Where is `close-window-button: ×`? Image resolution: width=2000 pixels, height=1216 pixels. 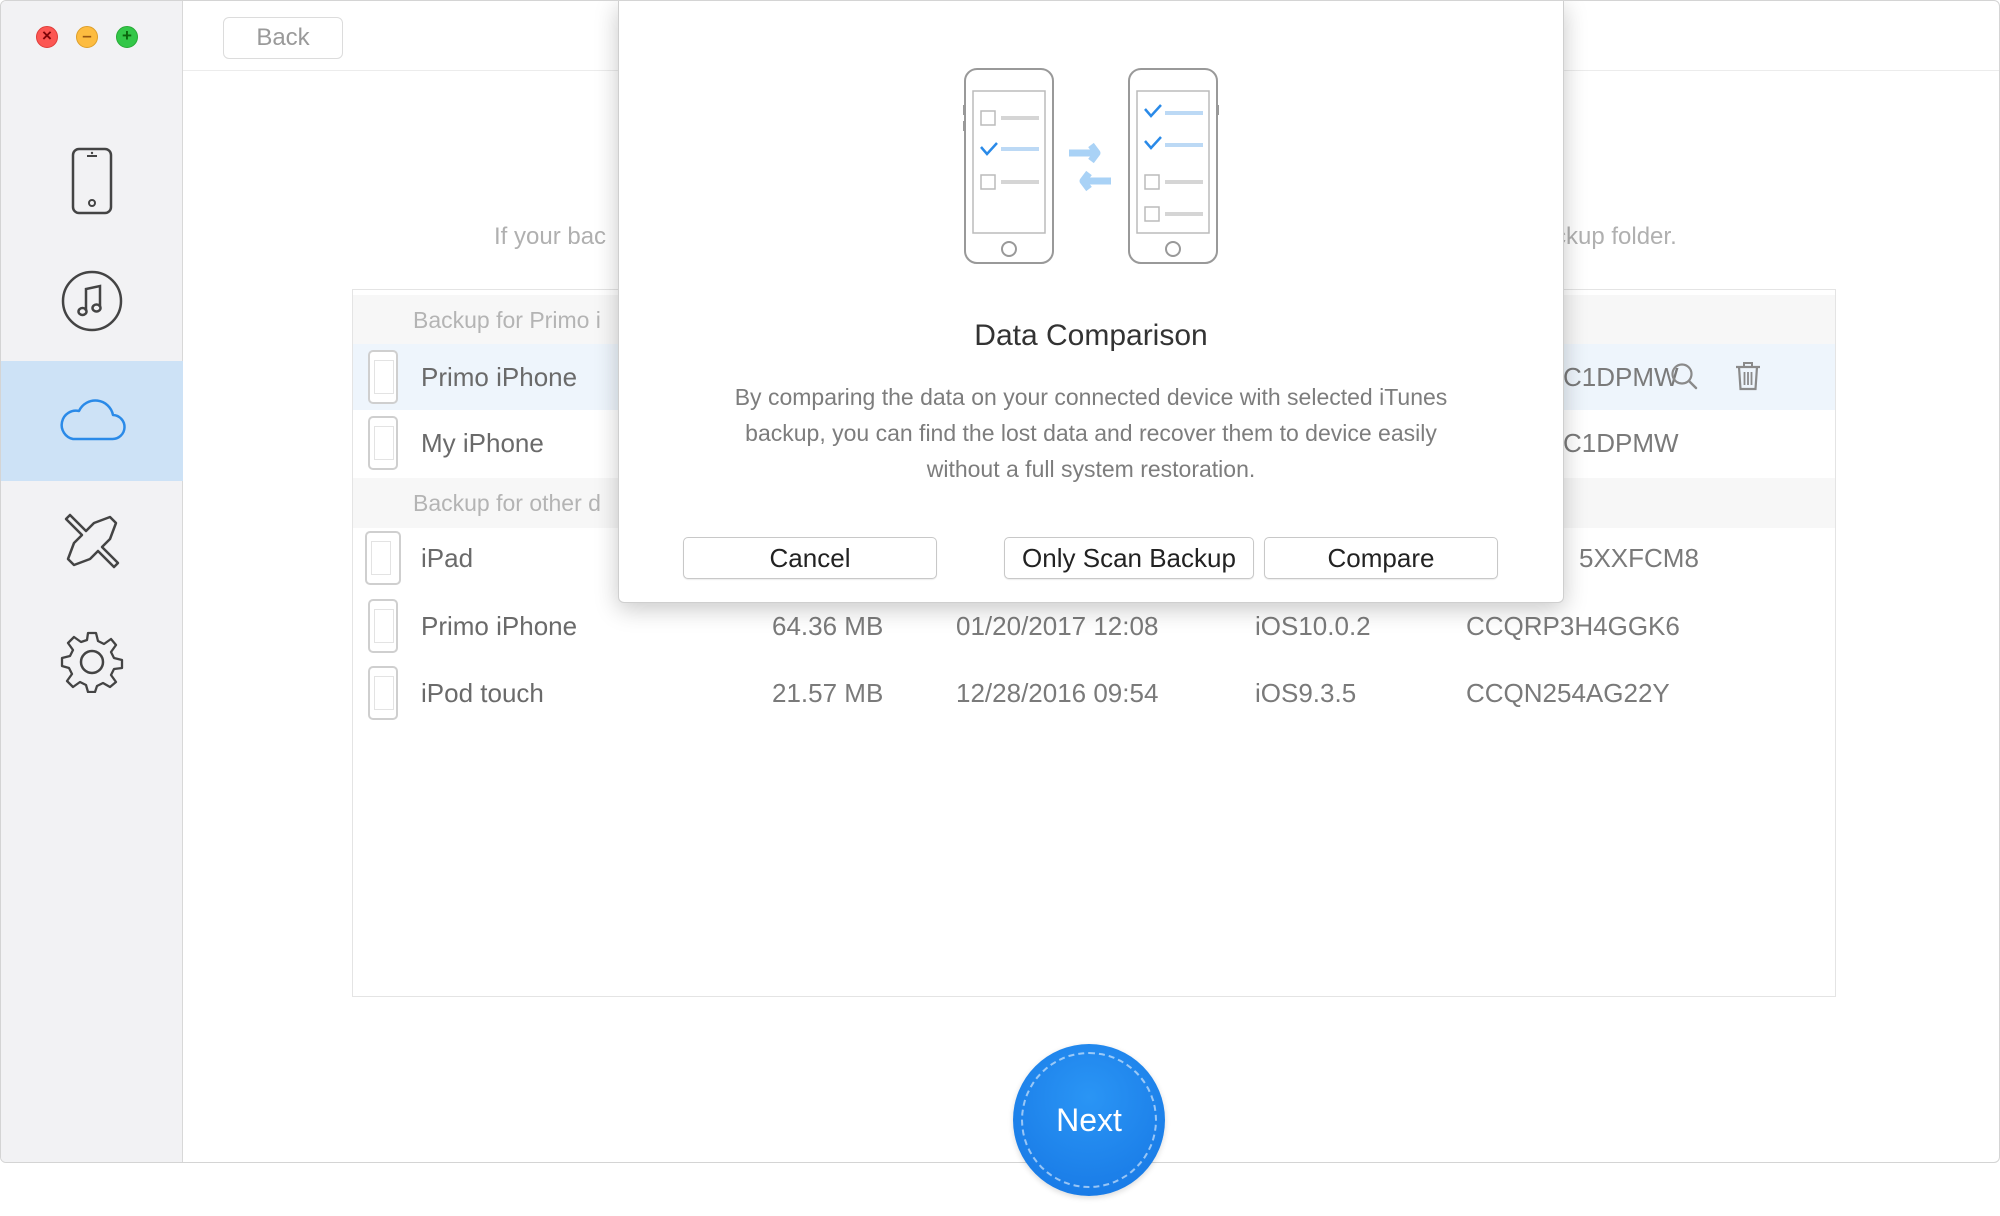
close-window-button: × is located at coordinates (47, 37).